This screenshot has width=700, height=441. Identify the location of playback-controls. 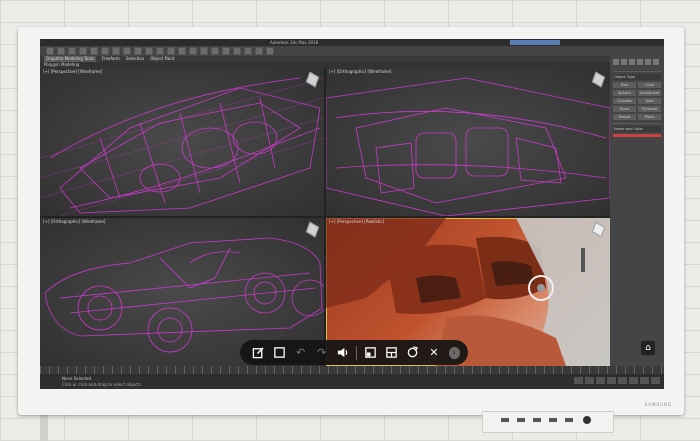
(617, 380).